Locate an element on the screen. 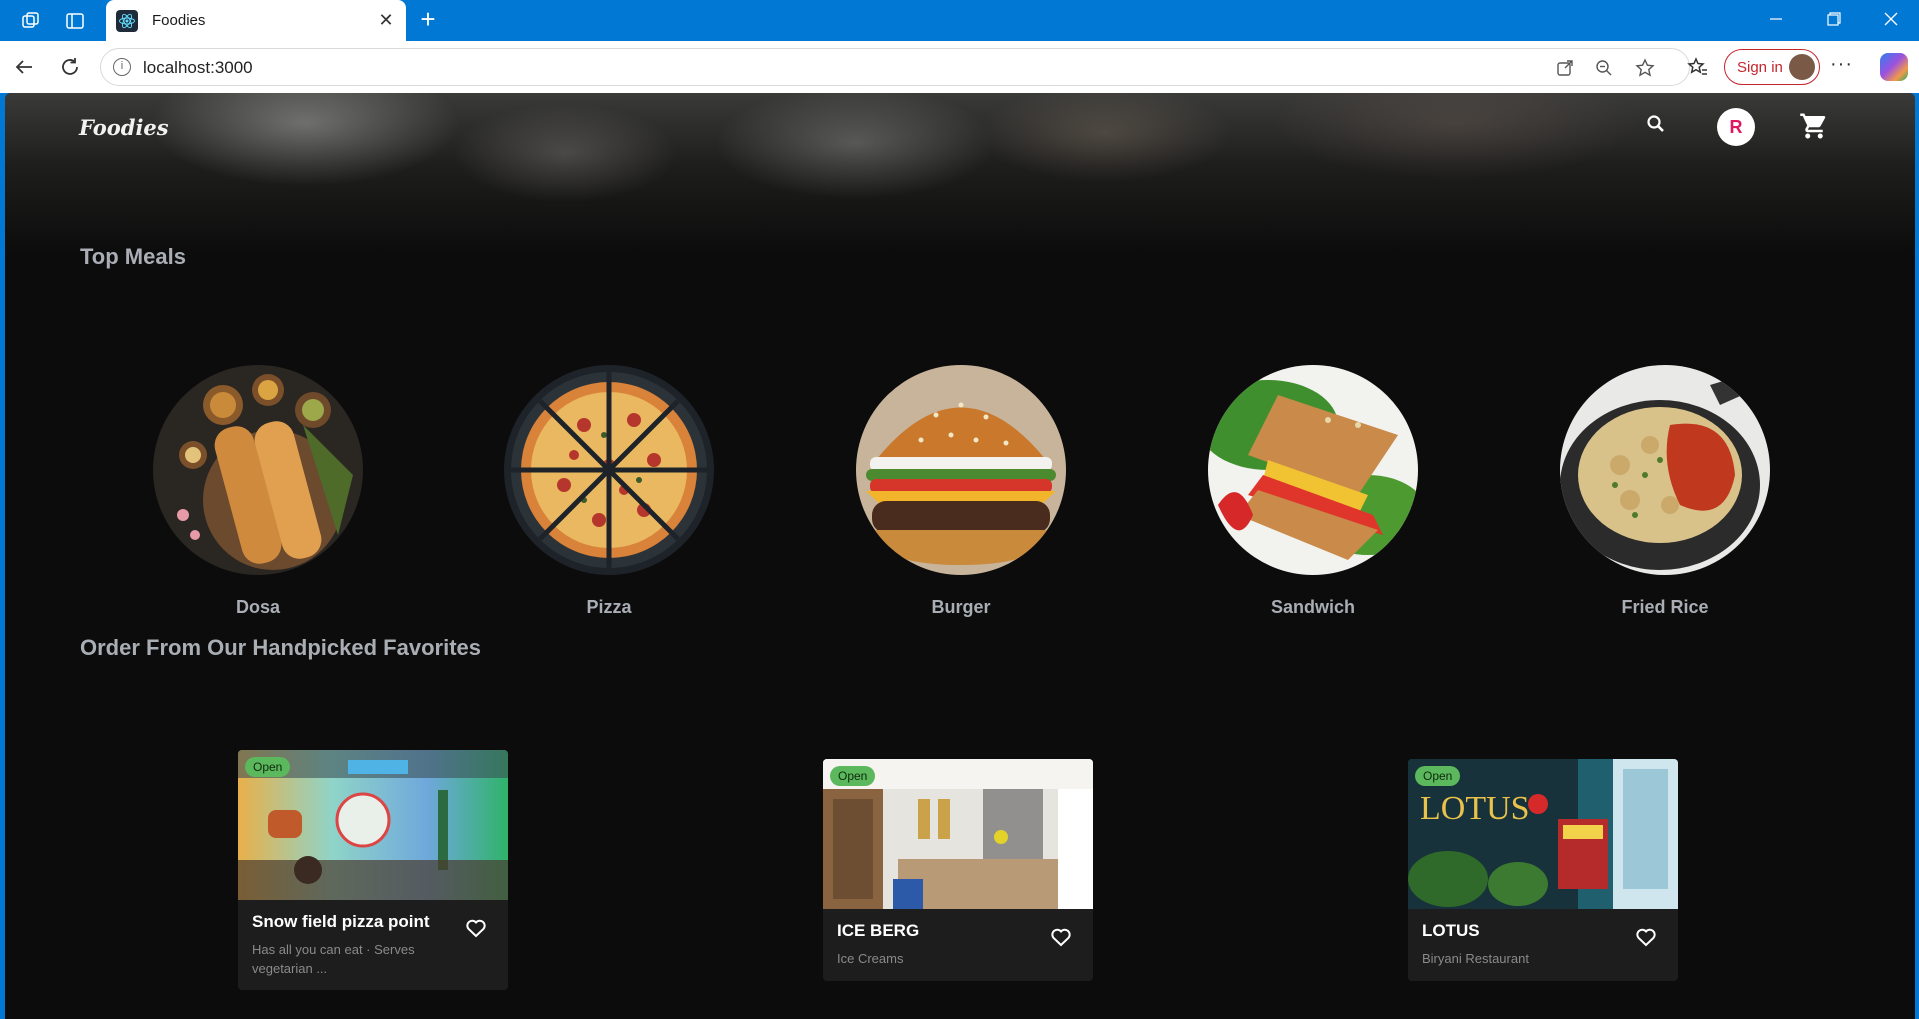  new-tab-button: + is located at coordinates (428, 20).